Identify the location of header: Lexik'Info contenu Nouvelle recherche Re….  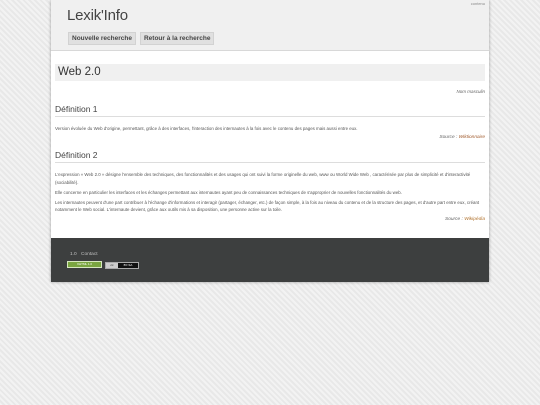
(270, 25).